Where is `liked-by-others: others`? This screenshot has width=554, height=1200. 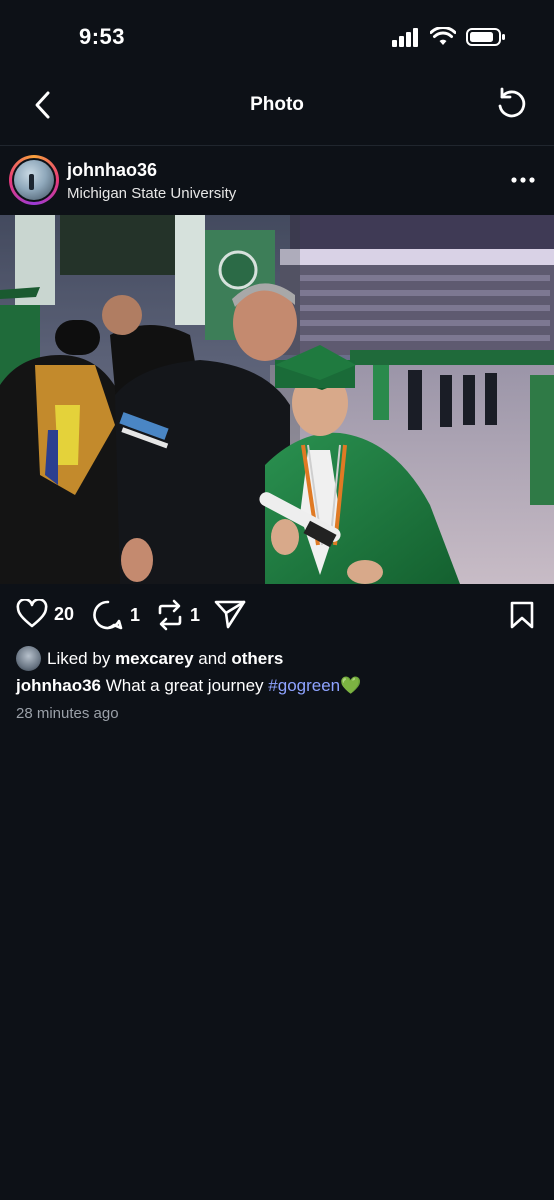
liked-by-others: others is located at coordinates (257, 659).